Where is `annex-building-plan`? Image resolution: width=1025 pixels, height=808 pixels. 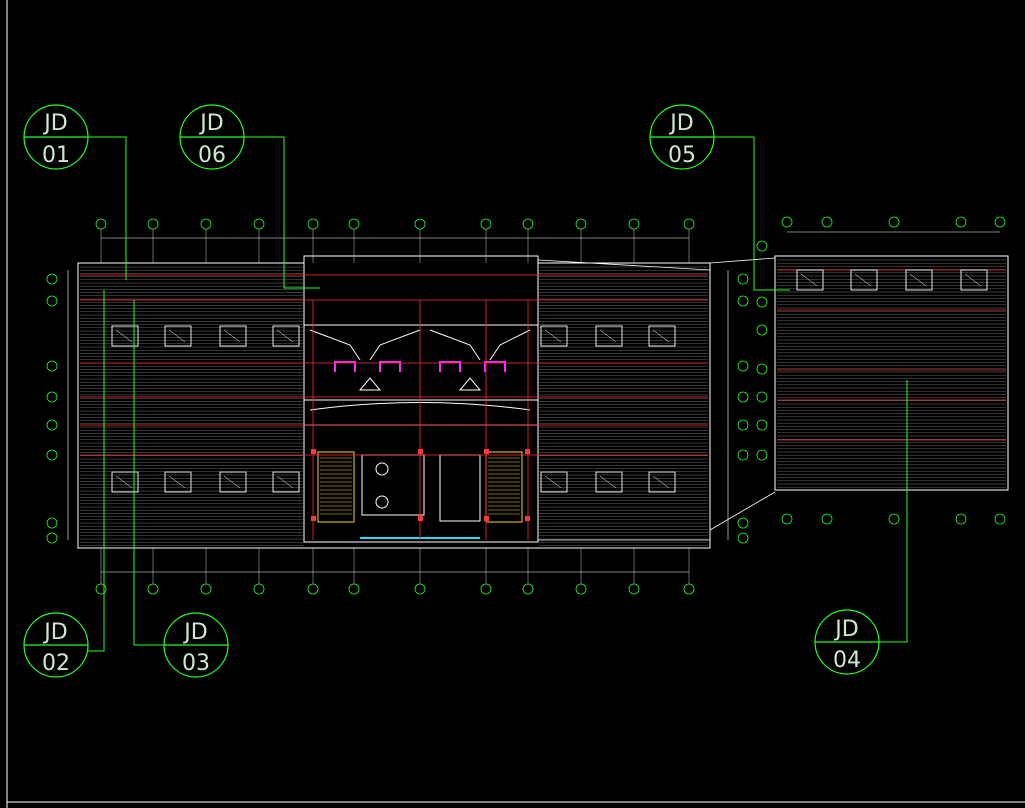 annex-building-plan is located at coordinates (891, 373).